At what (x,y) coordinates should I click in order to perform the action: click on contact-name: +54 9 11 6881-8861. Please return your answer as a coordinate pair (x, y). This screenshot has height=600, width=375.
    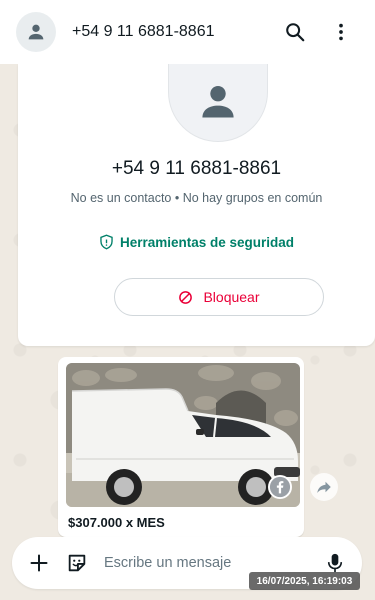
    Looking at the image, I should click on (170, 32).